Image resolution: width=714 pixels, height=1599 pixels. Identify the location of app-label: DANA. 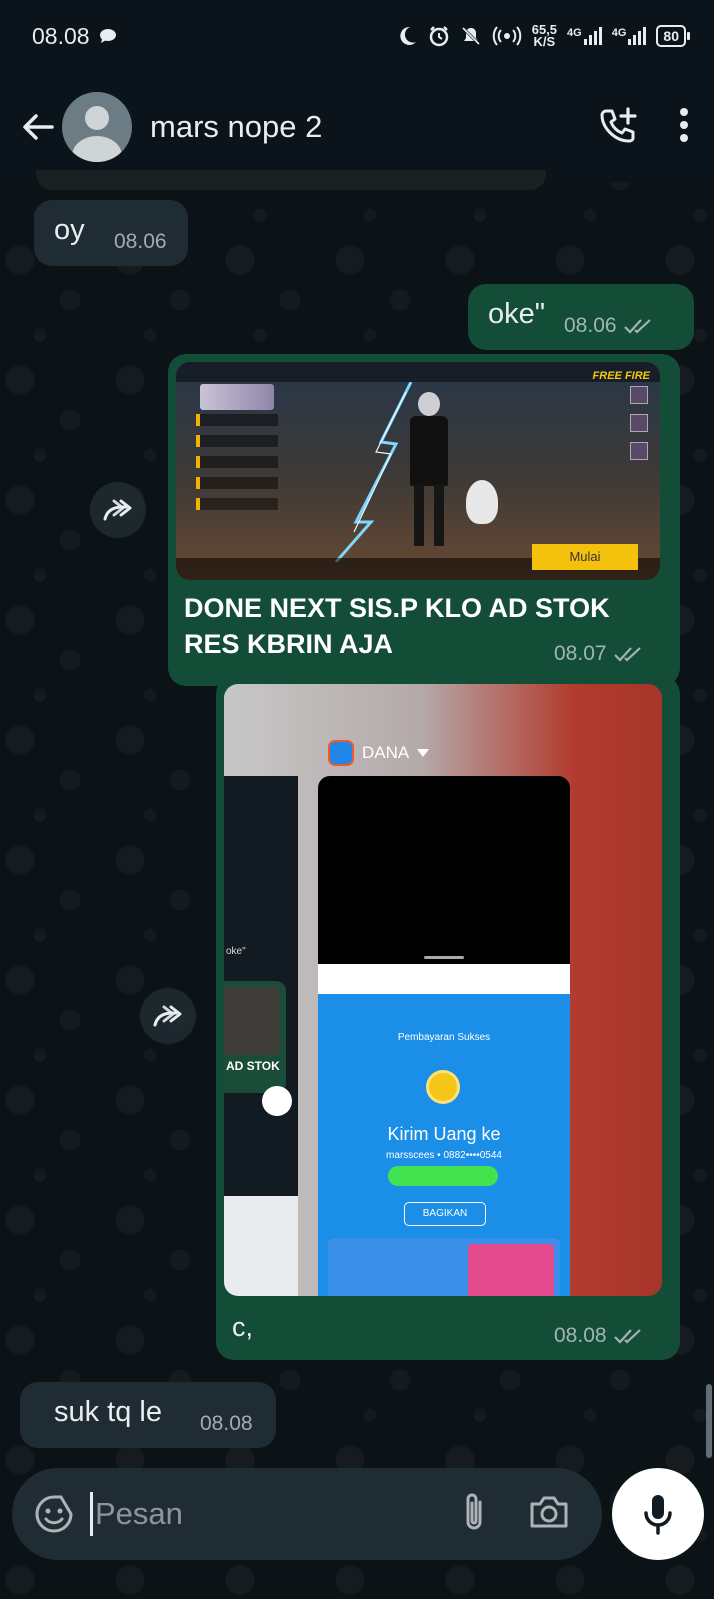
(379, 753).